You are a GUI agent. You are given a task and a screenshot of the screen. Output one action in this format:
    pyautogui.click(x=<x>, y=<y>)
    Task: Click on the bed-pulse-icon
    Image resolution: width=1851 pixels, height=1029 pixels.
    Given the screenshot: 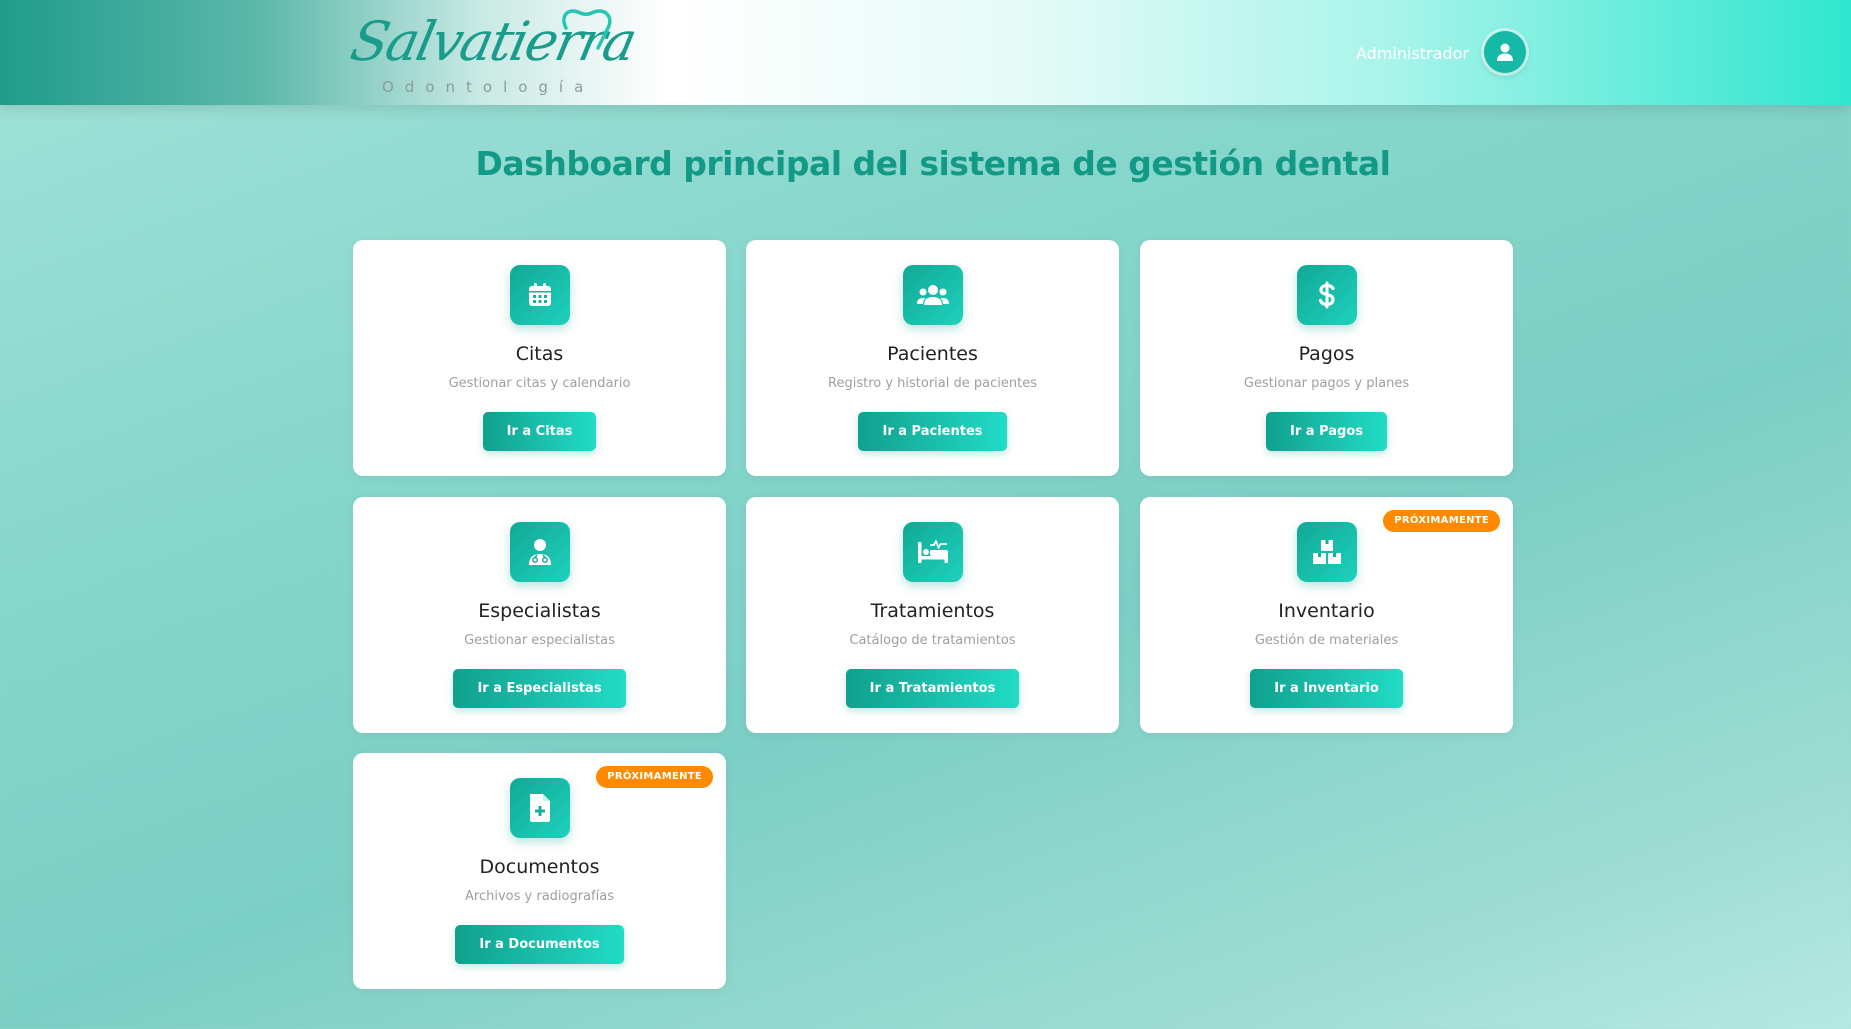 What is the action you would take?
    pyautogui.click(x=933, y=551)
    